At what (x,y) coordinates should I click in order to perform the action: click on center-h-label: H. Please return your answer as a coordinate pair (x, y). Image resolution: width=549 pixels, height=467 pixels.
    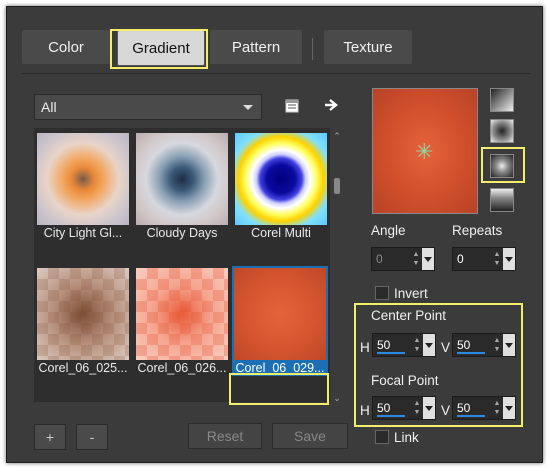
    Looking at the image, I should click on (365, 347).